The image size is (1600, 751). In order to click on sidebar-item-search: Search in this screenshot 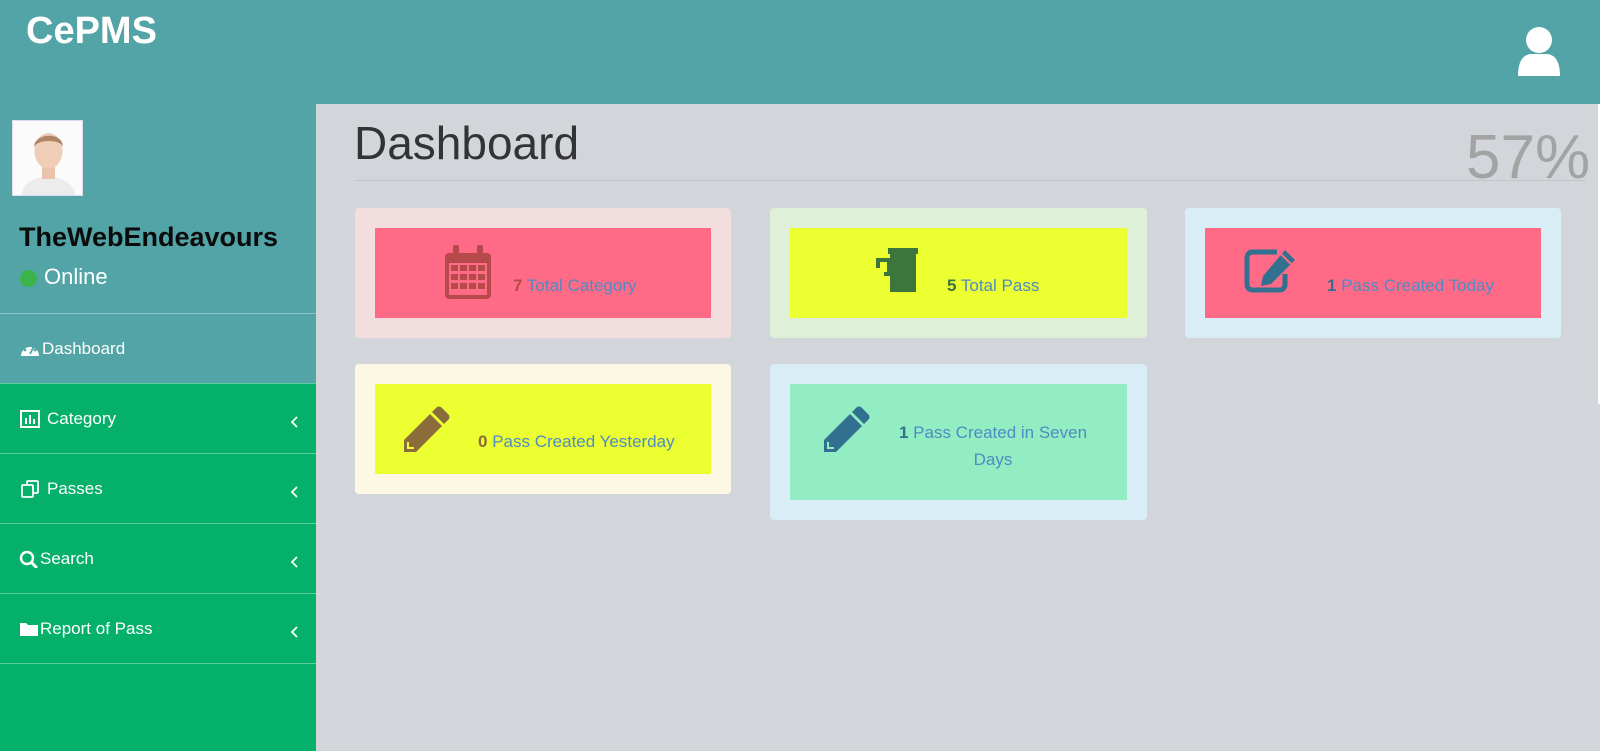, I will do `click(158, 558)`.